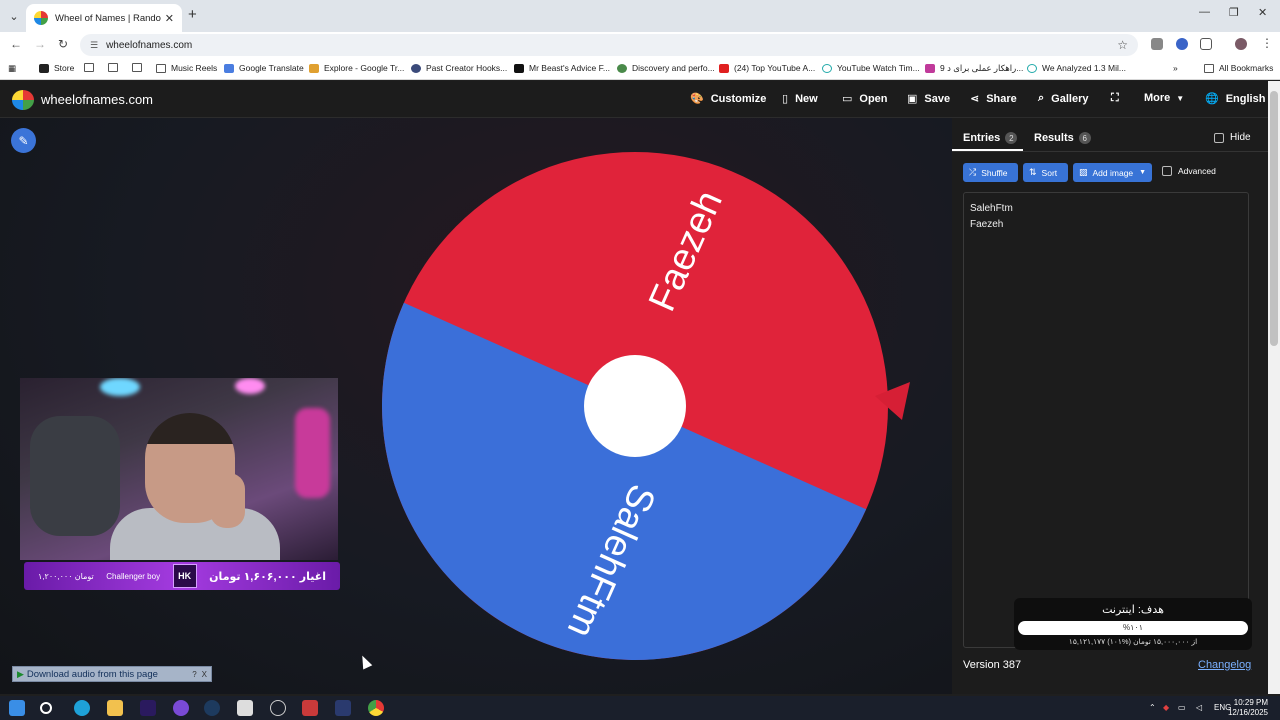 This screenshot has height=720, width=1280. Describe the element at coordinates (1232, 137) in the screenshot. I see `hide-checkbox: Hide` at that location.